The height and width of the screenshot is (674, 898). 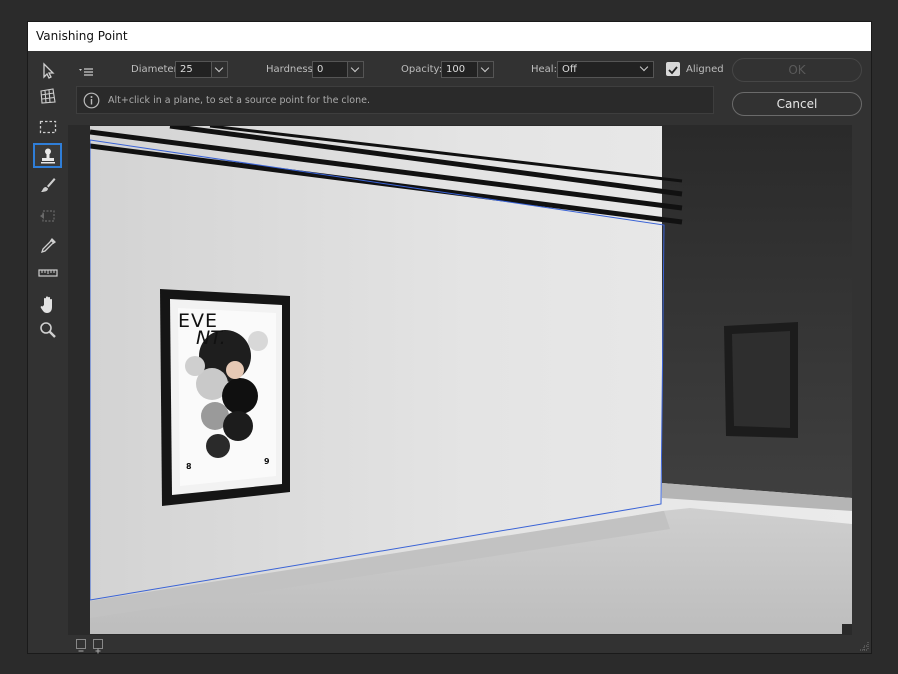 I want to click on zoom-tool, so click(x=47, y=329).